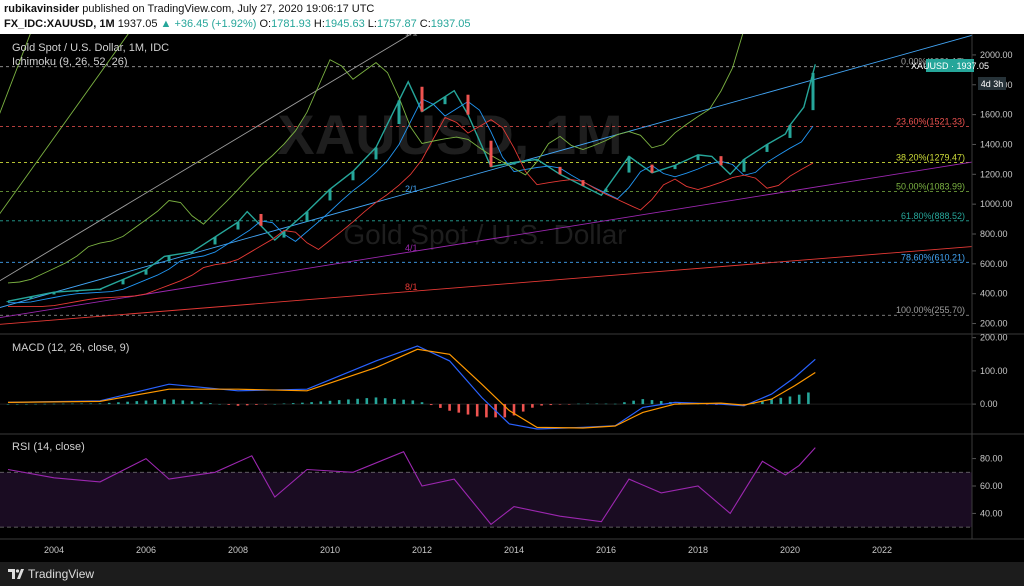  Describe the element at coordinates (70, 62) in the screenshot. I see `ichimoku-label: Ichimoku (9, 26, 52, 26)` at that location.